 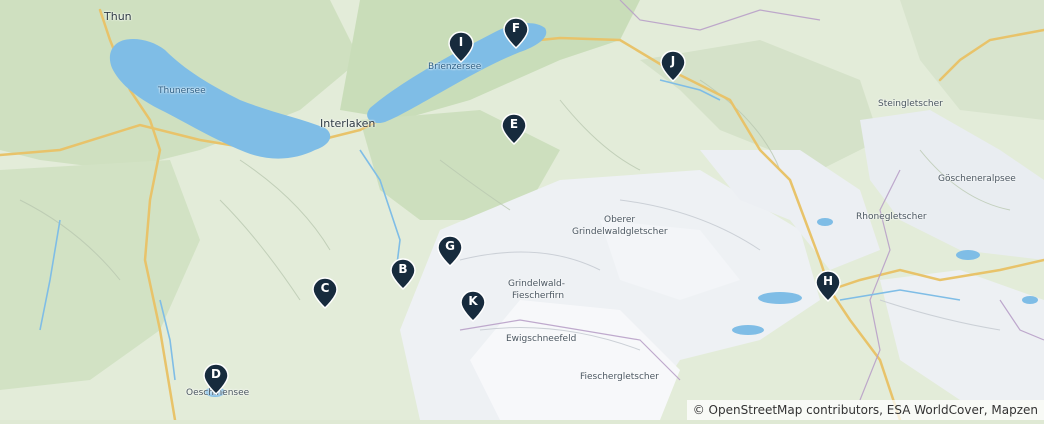 I want to click on map-marker-e: E, so click(x=514, y=129).